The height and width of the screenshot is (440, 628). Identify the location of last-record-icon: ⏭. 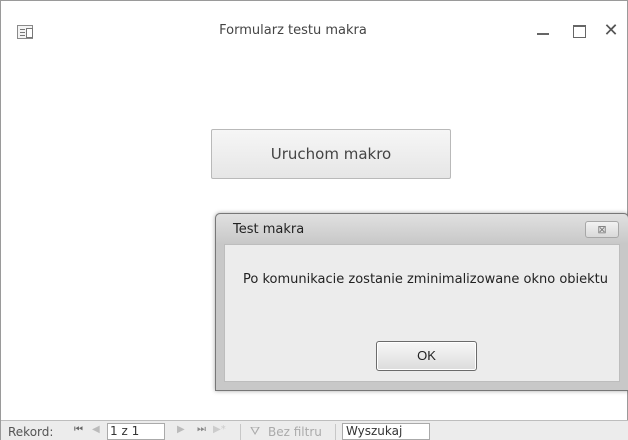
(201, 429).